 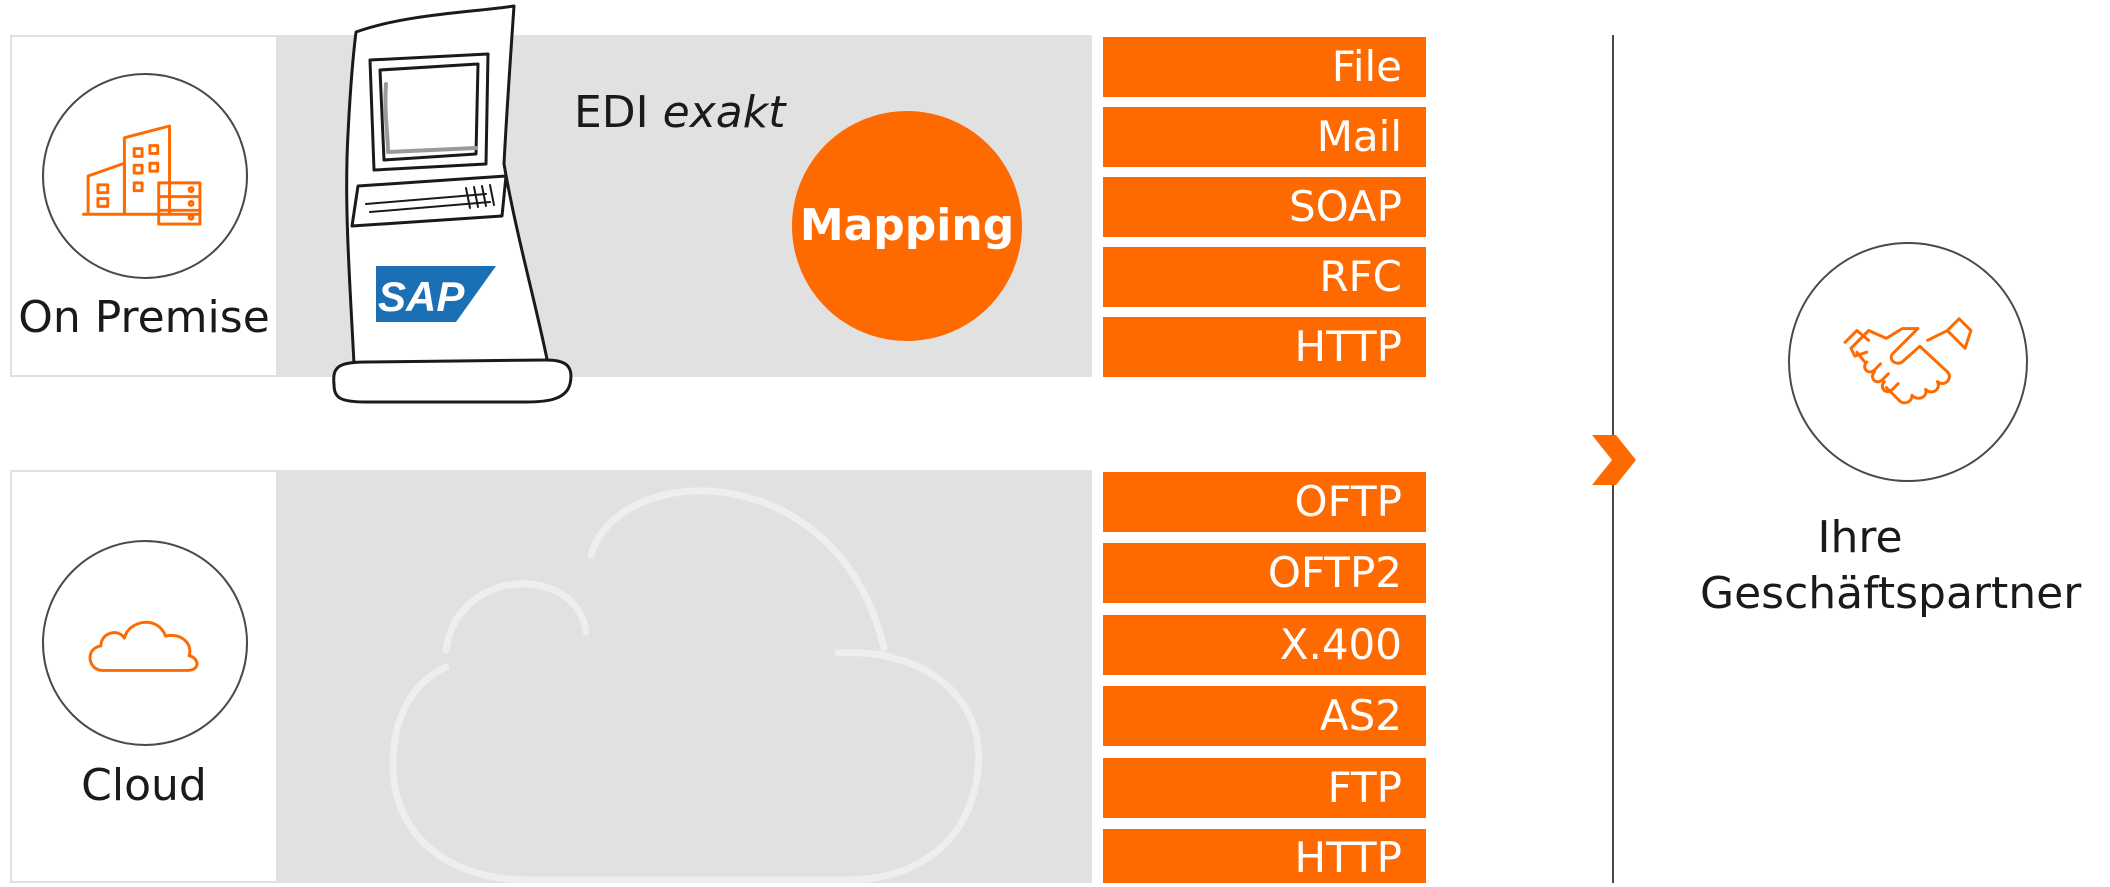 I want to click on partner-label-line1: Ihre, so click(x=1860, y=537).